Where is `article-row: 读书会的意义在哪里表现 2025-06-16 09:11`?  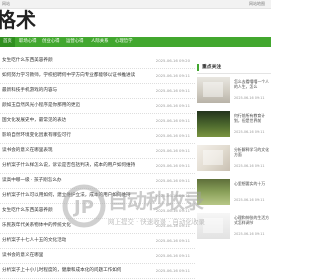
article-row: 读书会的意义在哪里表现 2025-06-16 09:11 is located at coordinates (97, 151).